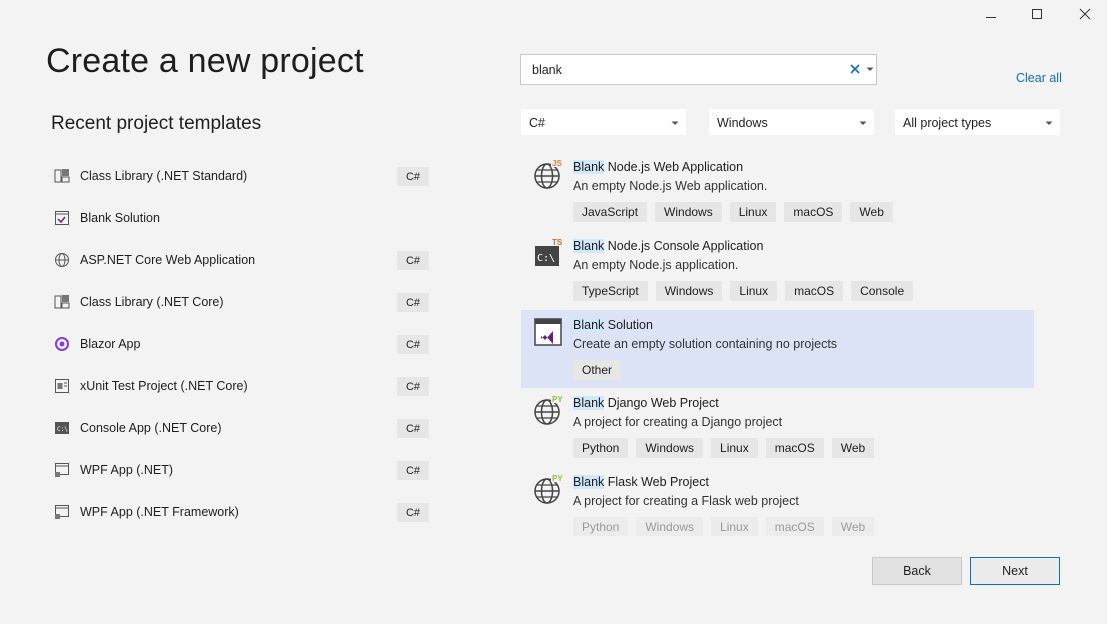 This screenshot has width=1107, height=624. What do you see at coordinates (1085, 14) in the screenshot?
I see `close-button` at bounding box center [1085, 14].